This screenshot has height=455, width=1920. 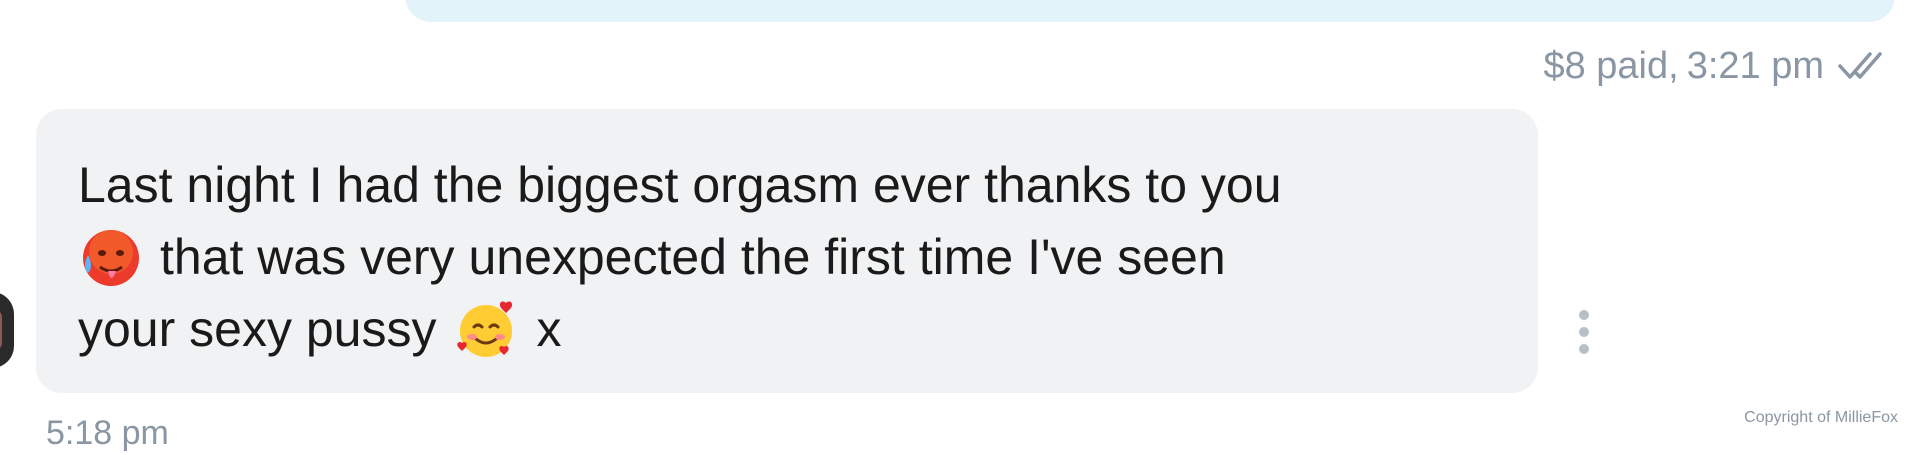 I want to click on smiling-face-with-hearts-emoji-icon, so click(x=486, y=329).